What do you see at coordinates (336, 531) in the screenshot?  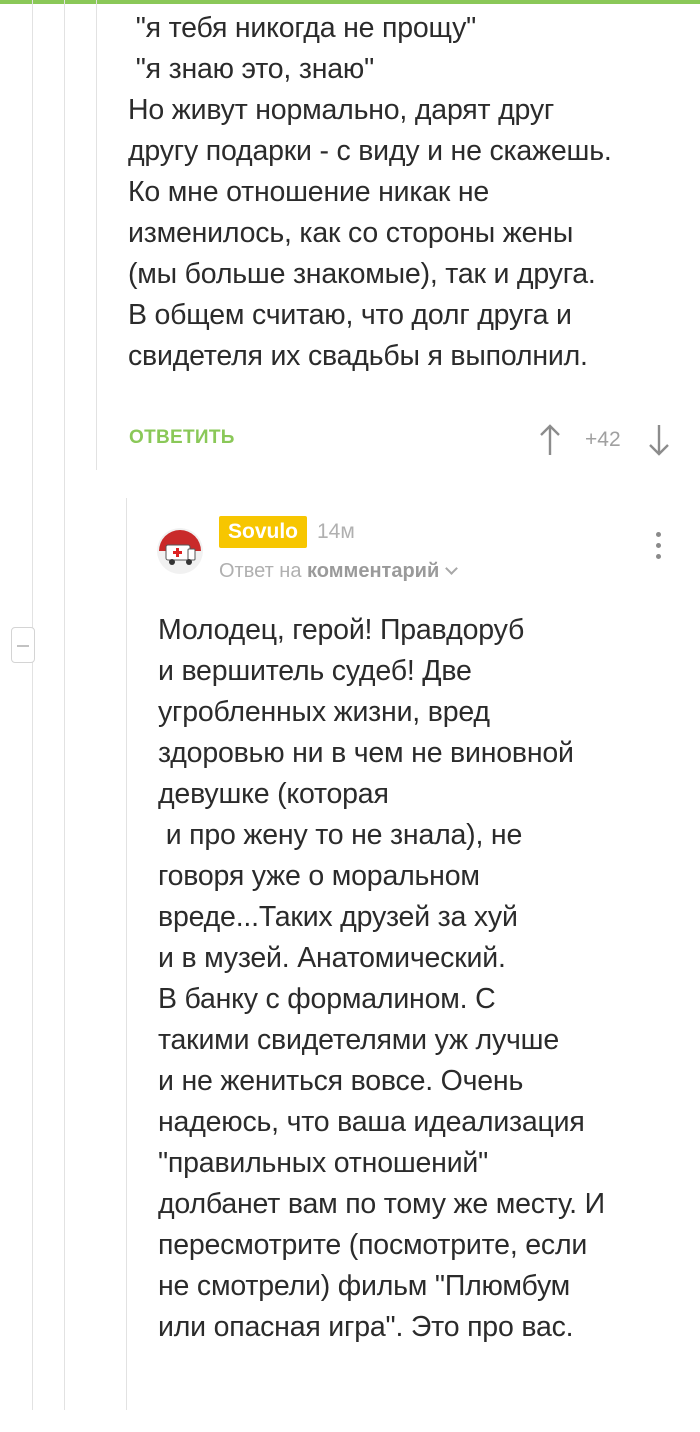 I see `comment-timestamp: 14м` at bounding box center [336, 531].